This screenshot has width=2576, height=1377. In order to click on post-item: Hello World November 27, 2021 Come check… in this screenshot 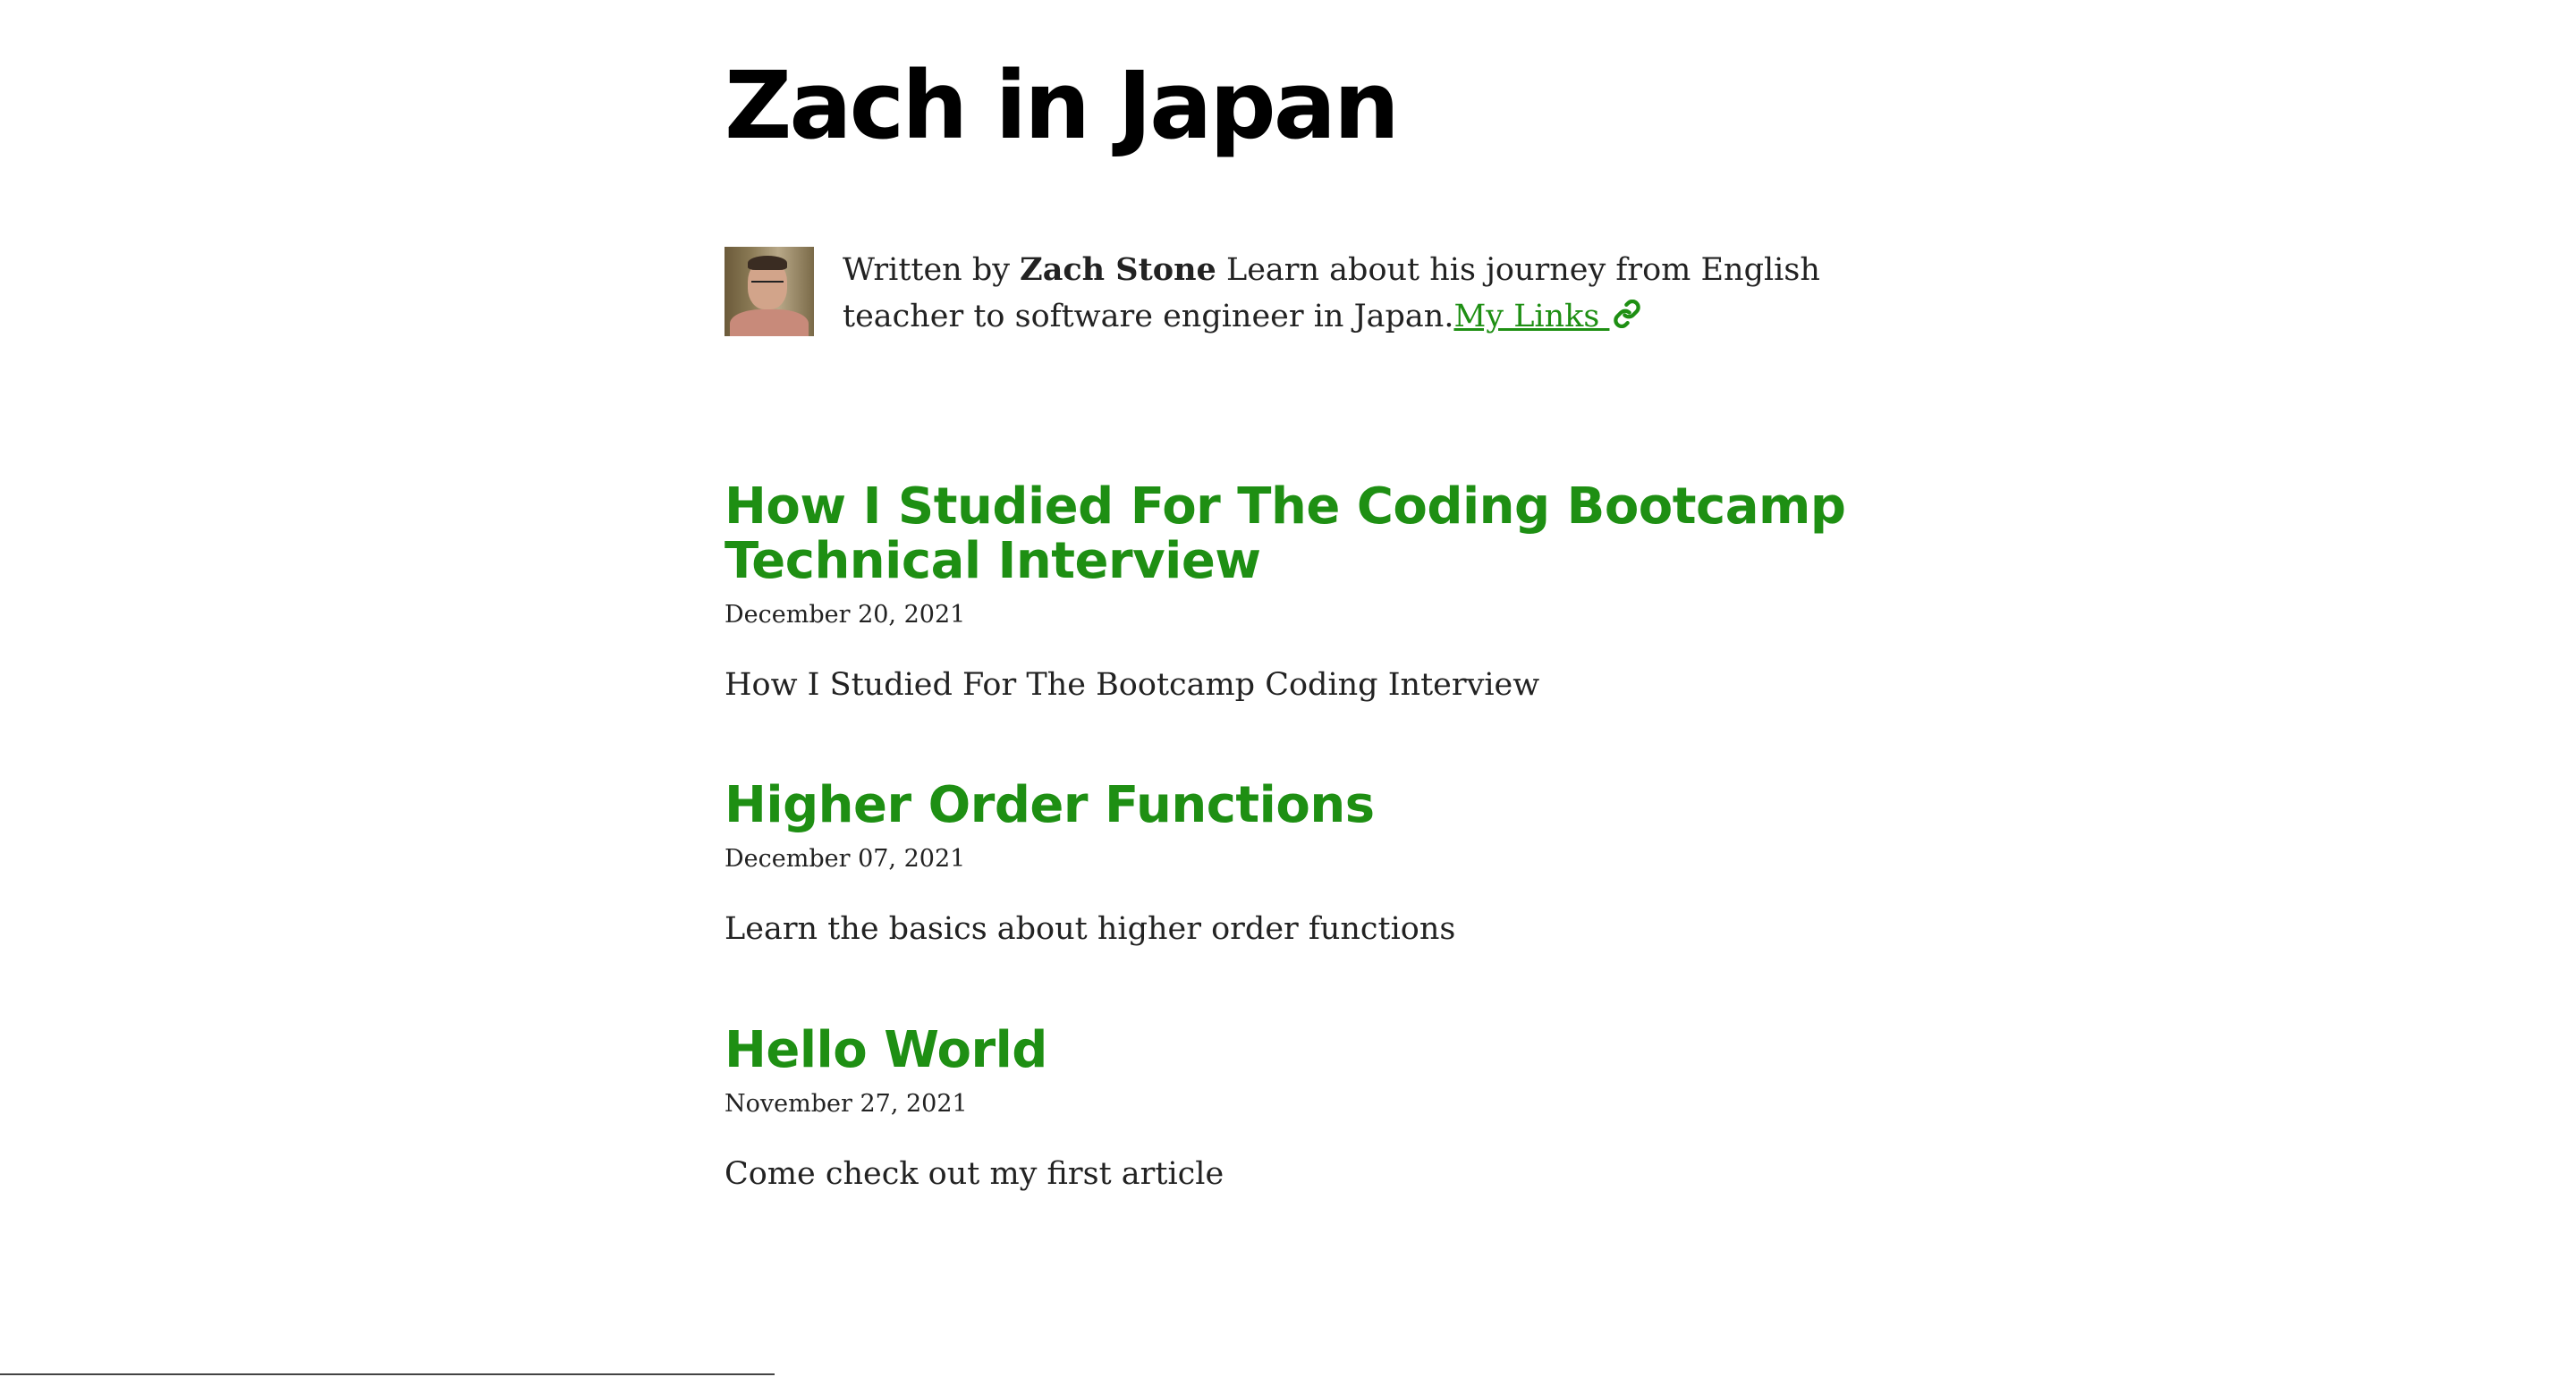, I will do `click(1305, 1109)`.